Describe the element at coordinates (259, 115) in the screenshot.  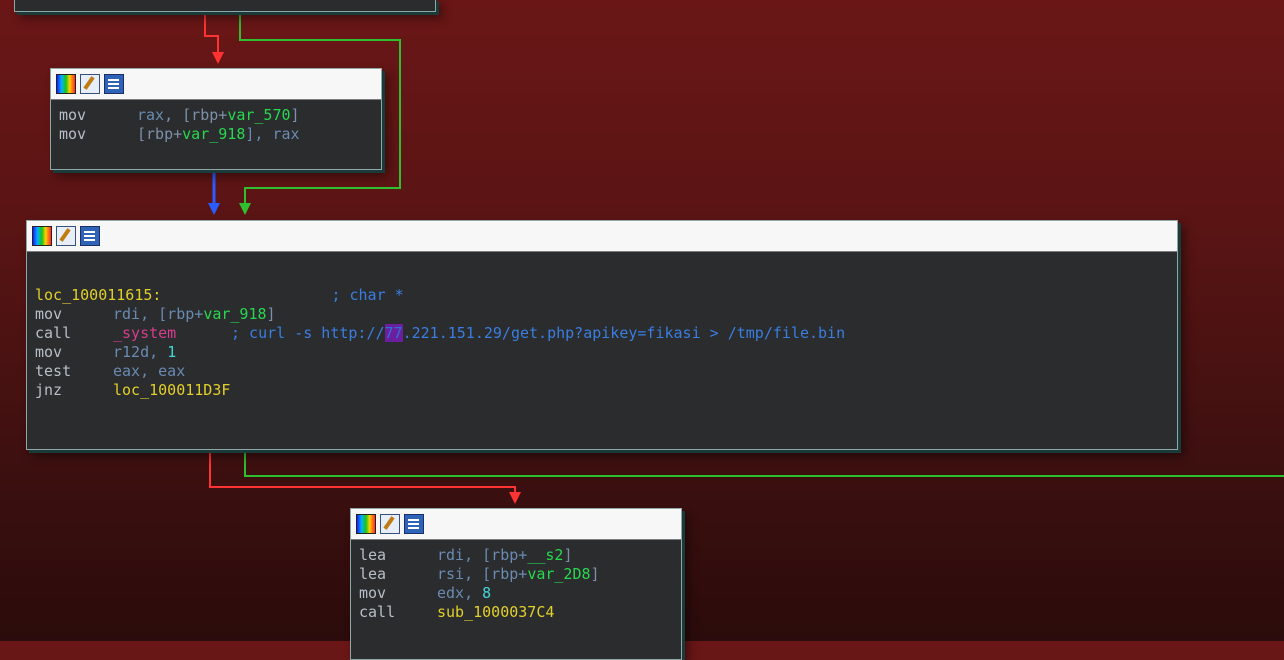
I see `variable: var_570` at that location.